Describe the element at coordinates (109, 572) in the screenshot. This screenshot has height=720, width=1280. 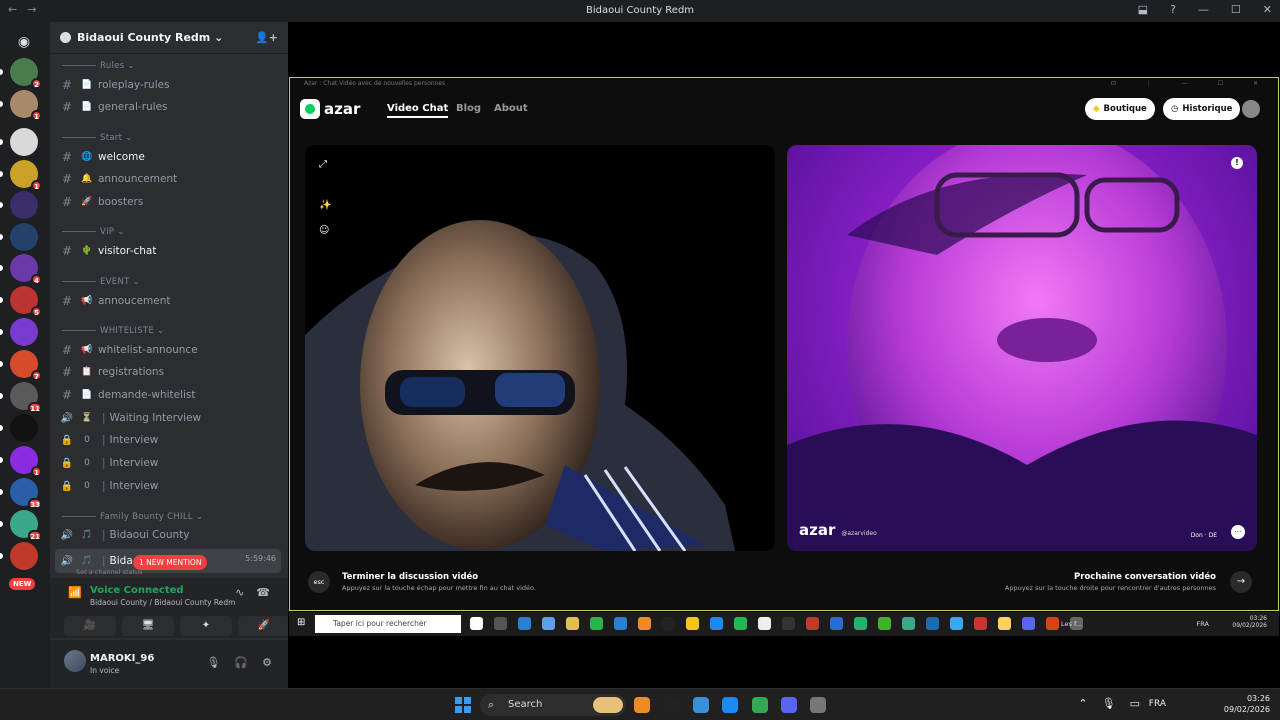
I see `channel-status-hint: Set a channel status` at that location.